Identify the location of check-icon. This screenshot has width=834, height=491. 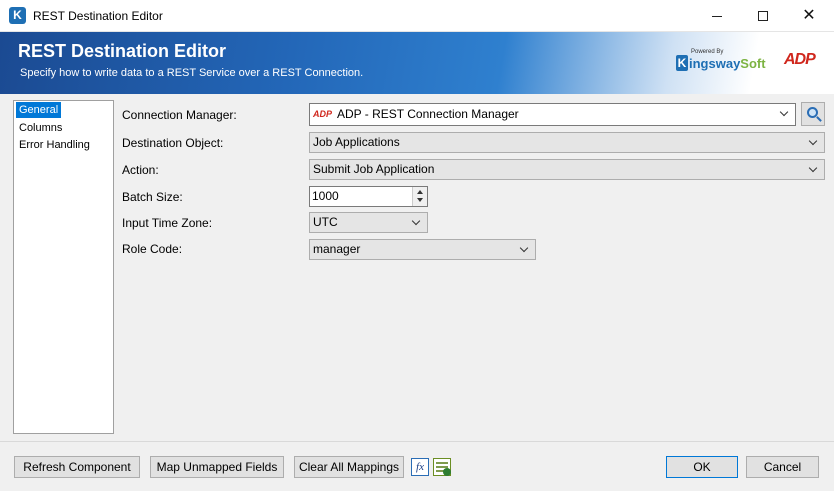
(447, 472).